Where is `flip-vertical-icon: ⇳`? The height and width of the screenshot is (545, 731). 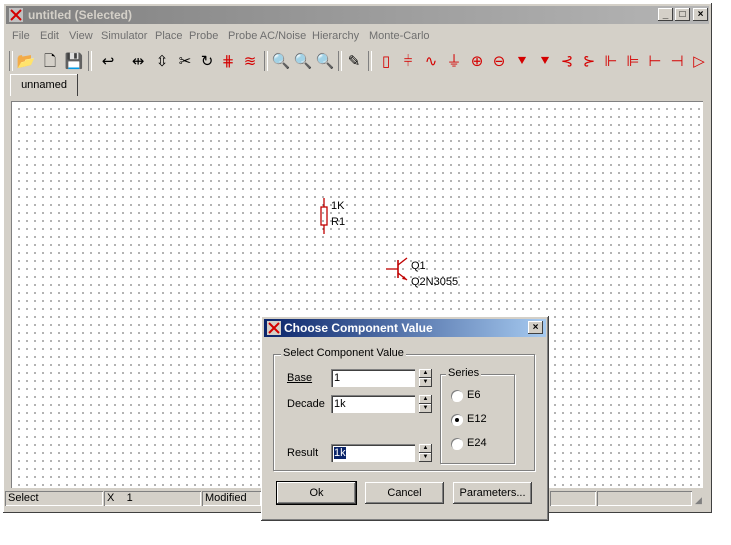 flip-vertical-icon: ⇳ is located at coordinates (162, 61).